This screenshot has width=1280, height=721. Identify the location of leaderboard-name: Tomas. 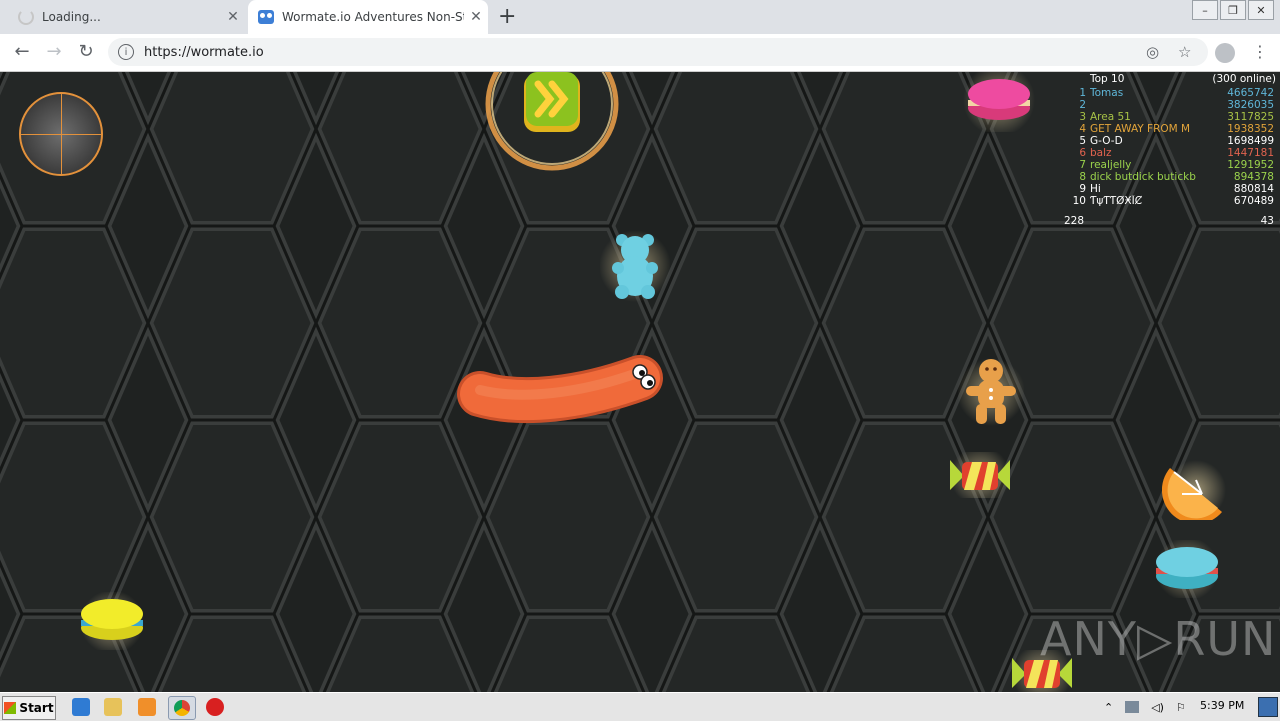
(1107, 93).